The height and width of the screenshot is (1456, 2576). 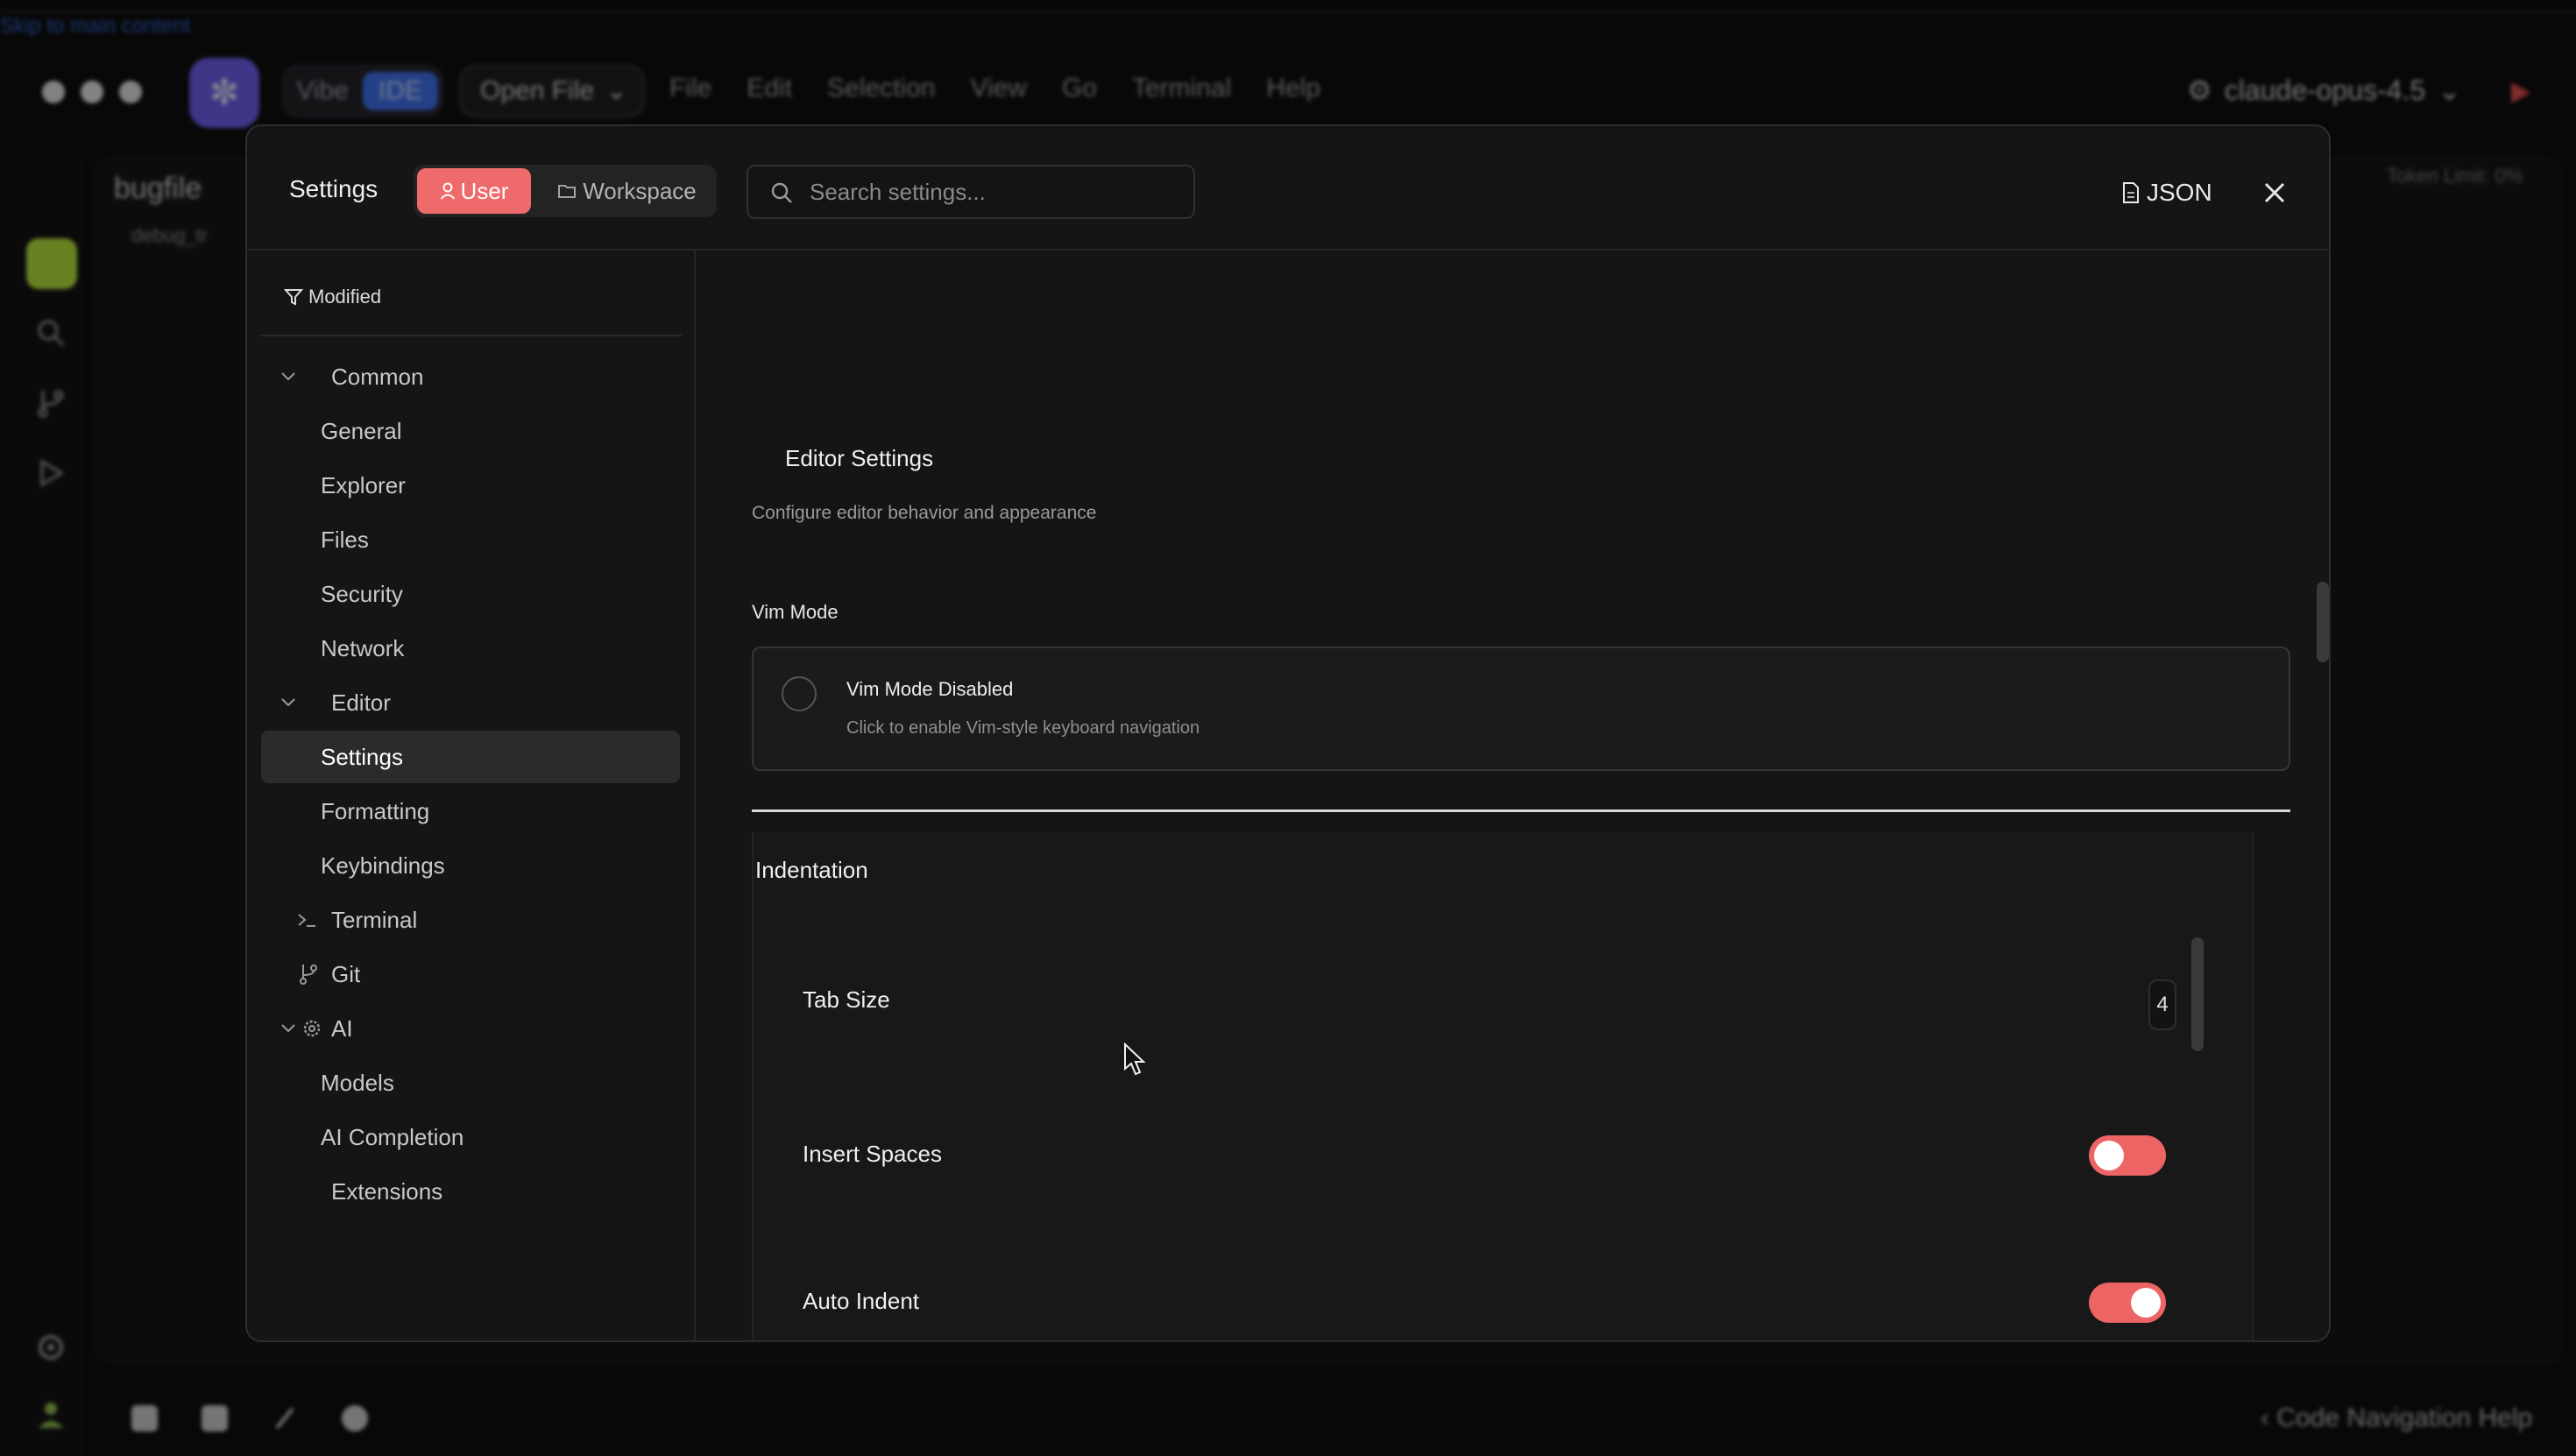 What do you see at coordinates (2167, 192) in the screenshot?
I see `open-json-button: JSON` at bounding box center [2167, 192].